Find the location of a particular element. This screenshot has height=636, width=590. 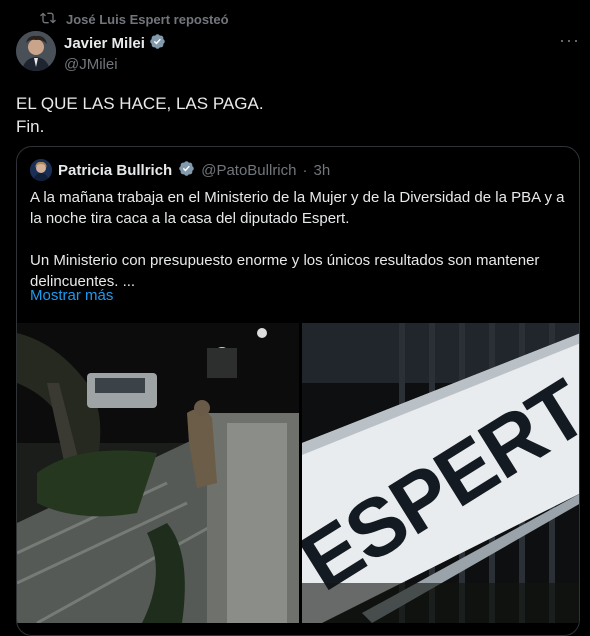

show-more-link: Mostrar más is located at coordinates (71, 295).